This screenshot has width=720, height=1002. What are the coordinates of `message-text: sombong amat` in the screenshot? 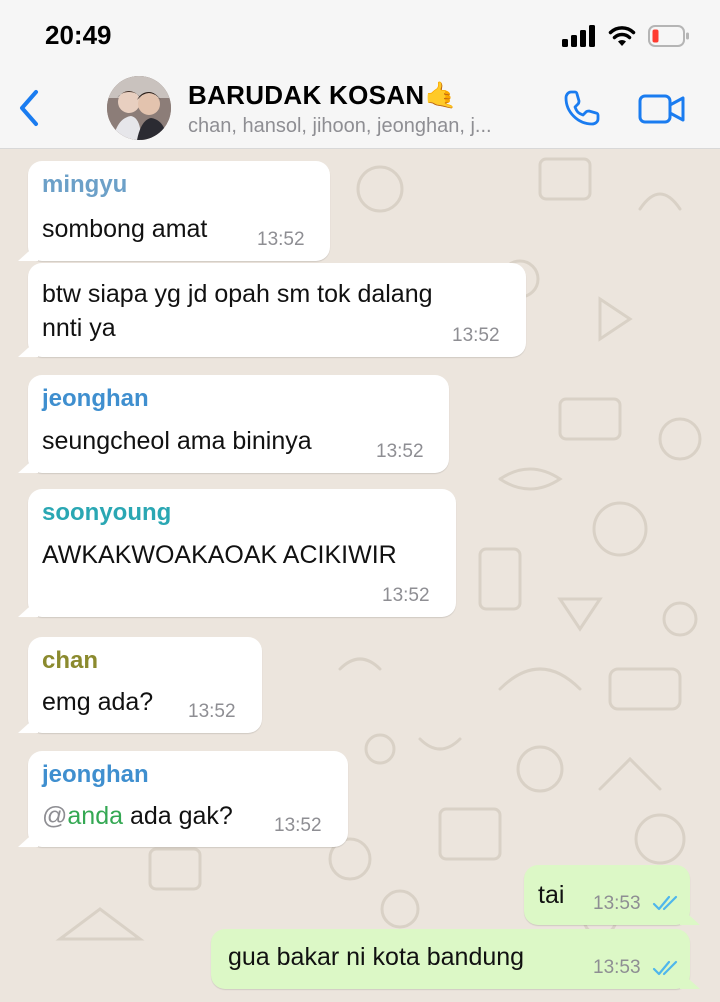 It's located at (125, 229).